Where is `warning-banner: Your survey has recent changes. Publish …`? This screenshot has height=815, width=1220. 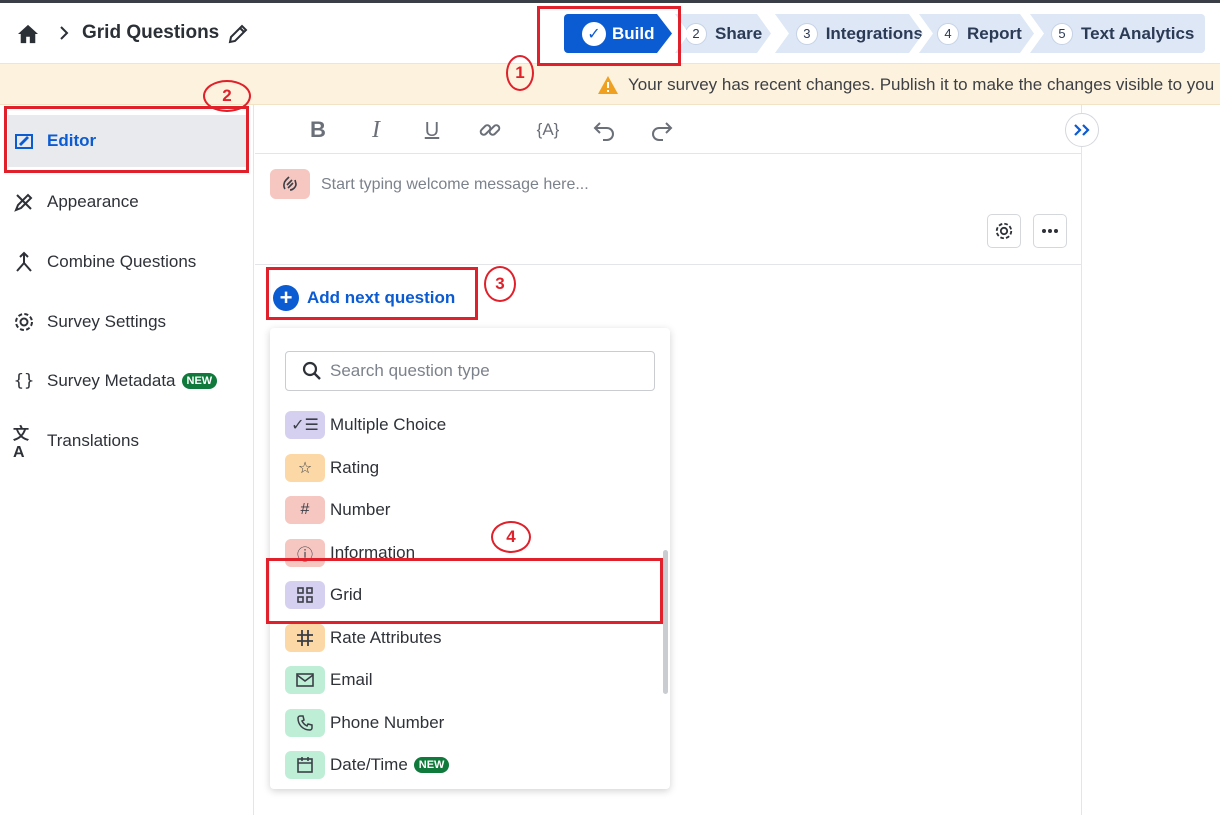 warning-banner: Your survey has recent changes. Publish … is located at coordinates (610, 84).